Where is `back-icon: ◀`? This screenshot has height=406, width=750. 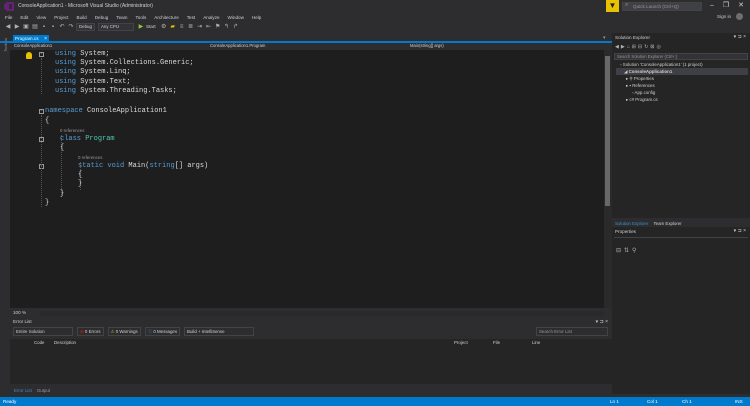 back-icon: ◀ is located at coordinates (8, 27).